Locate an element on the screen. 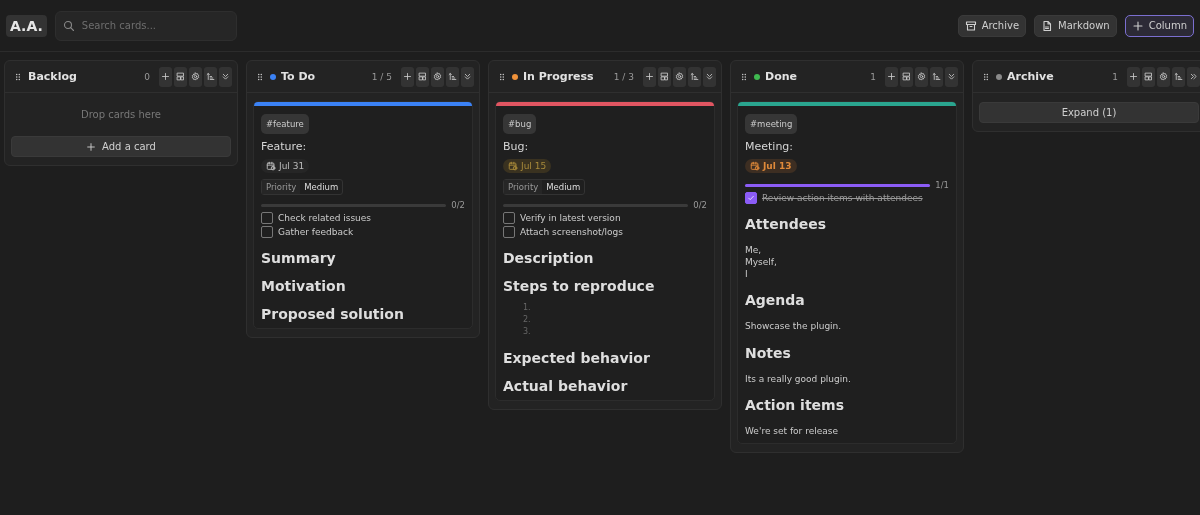 The height and width of the screenshot is (515, 1200). add-card-button: Add a card is located at coordinates (121, 146).